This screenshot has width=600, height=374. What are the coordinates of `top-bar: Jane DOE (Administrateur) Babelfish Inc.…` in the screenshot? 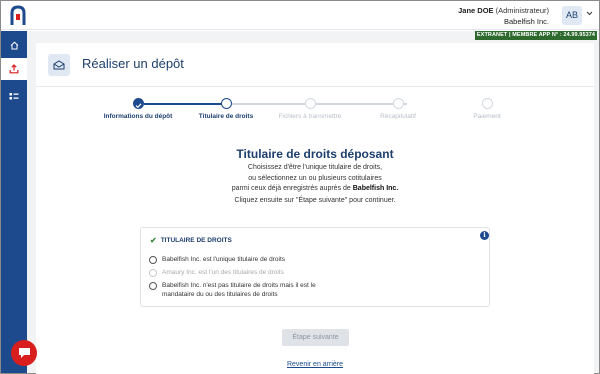 It's located at (300, 15).